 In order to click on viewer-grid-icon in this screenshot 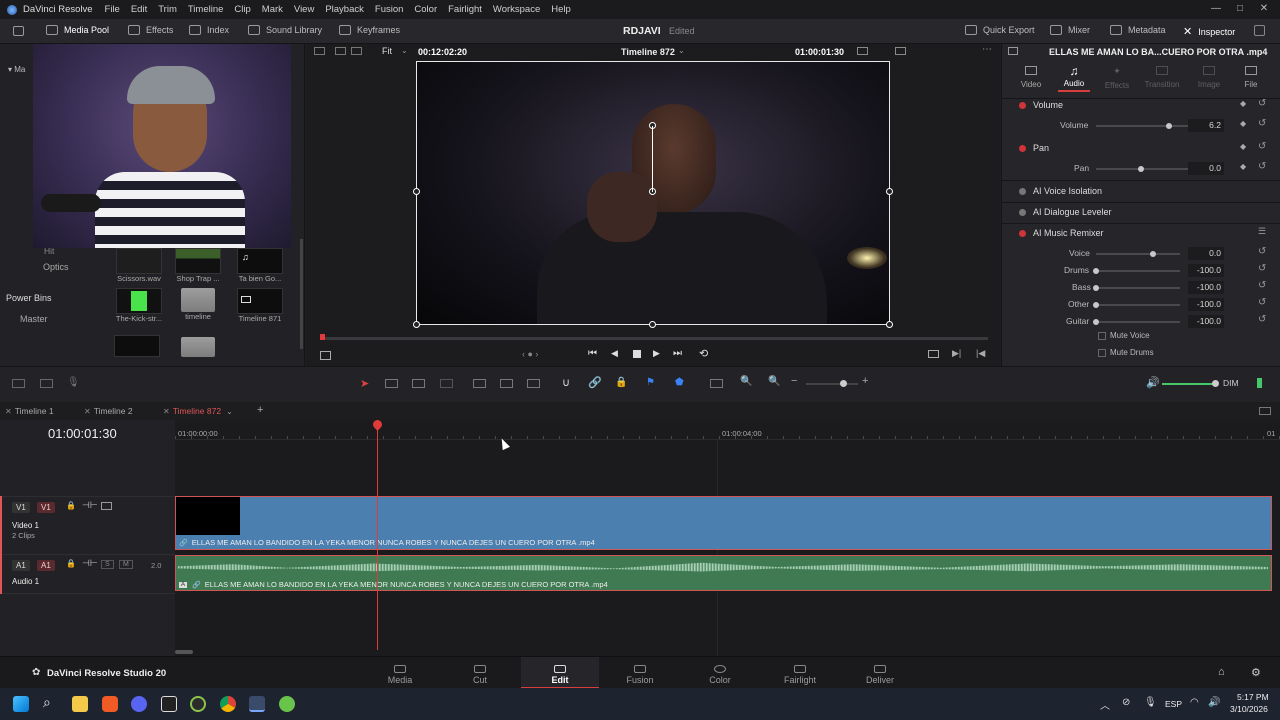, I will do `click(356, 51)`.